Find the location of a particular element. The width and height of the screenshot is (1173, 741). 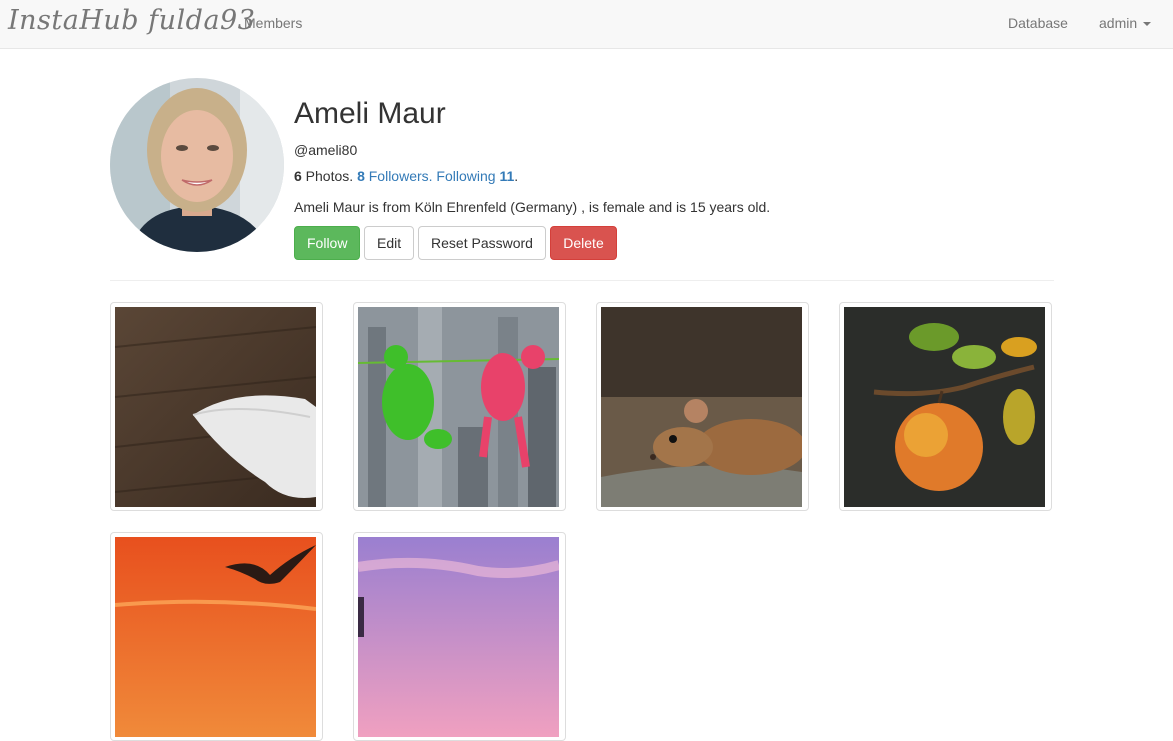

nav-members-link: Members is located at coordinates (273, 23).